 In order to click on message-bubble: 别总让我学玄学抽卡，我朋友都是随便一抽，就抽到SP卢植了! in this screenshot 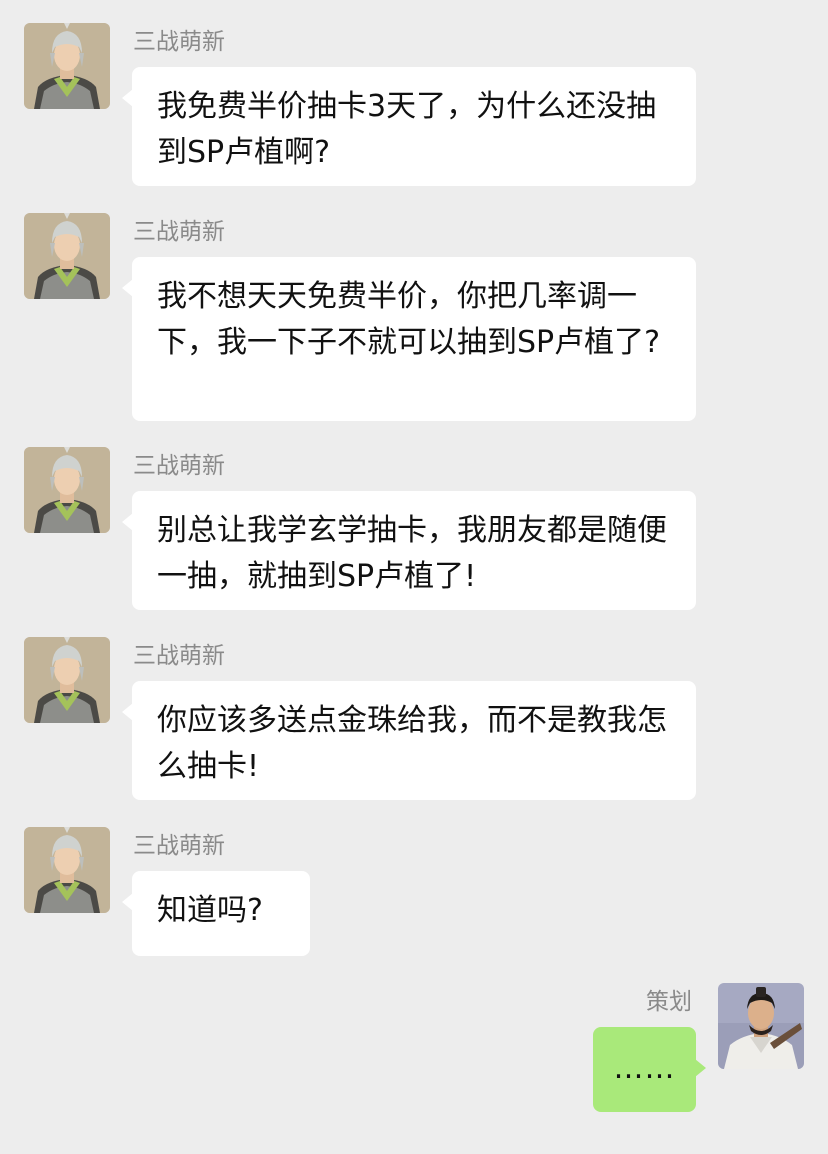, I will do `click(409, 550)`.